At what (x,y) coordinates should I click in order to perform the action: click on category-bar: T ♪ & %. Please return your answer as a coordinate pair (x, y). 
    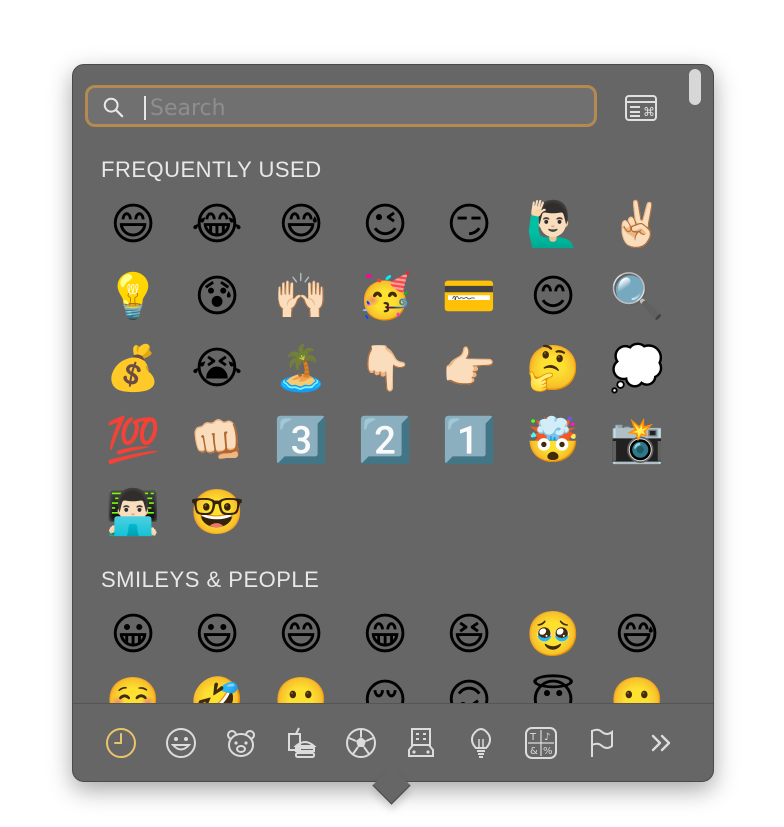
    Looking at the image, I should click on (391, 743).